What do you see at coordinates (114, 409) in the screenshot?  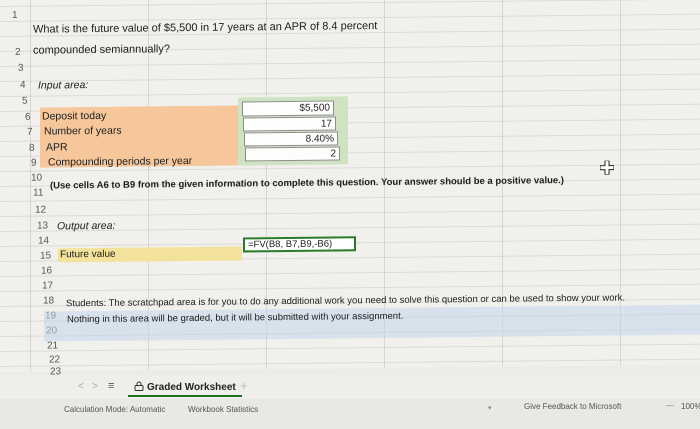 I see `calculation-mode-status: Calculation Mode: Automatic` at bounding box center [114, 409].